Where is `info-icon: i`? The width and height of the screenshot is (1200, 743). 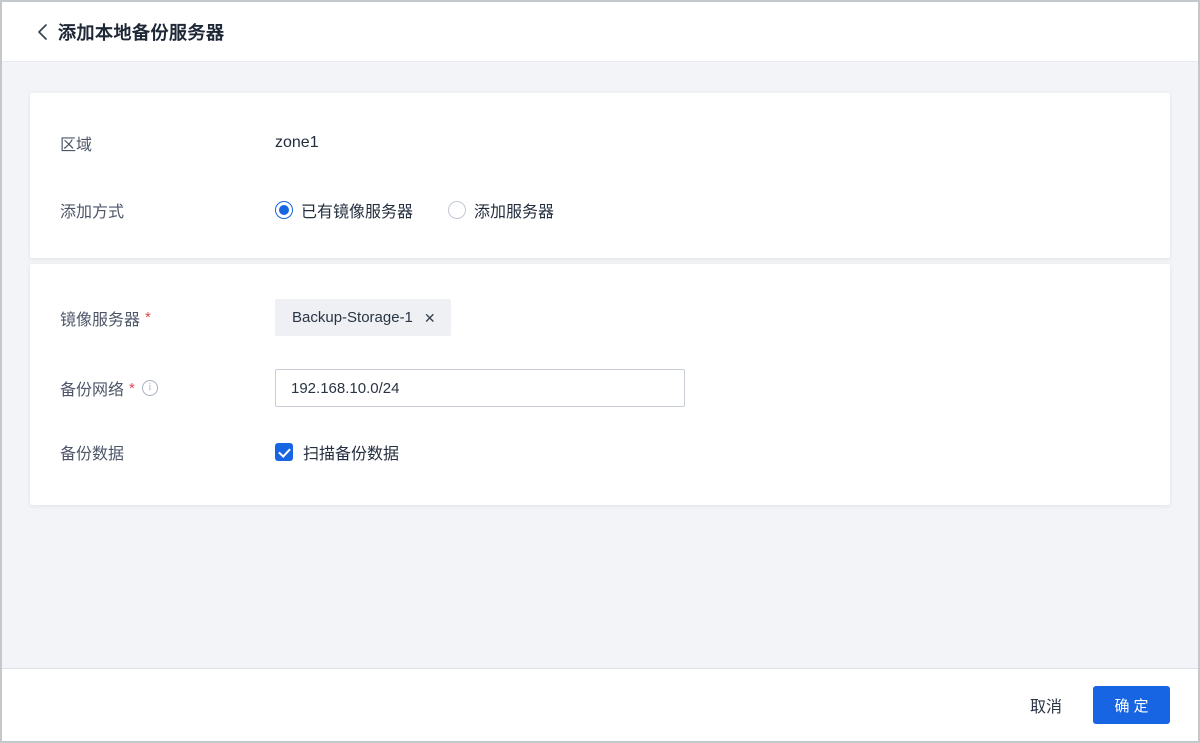
info-icon: i is located at coordinates (149, 388).